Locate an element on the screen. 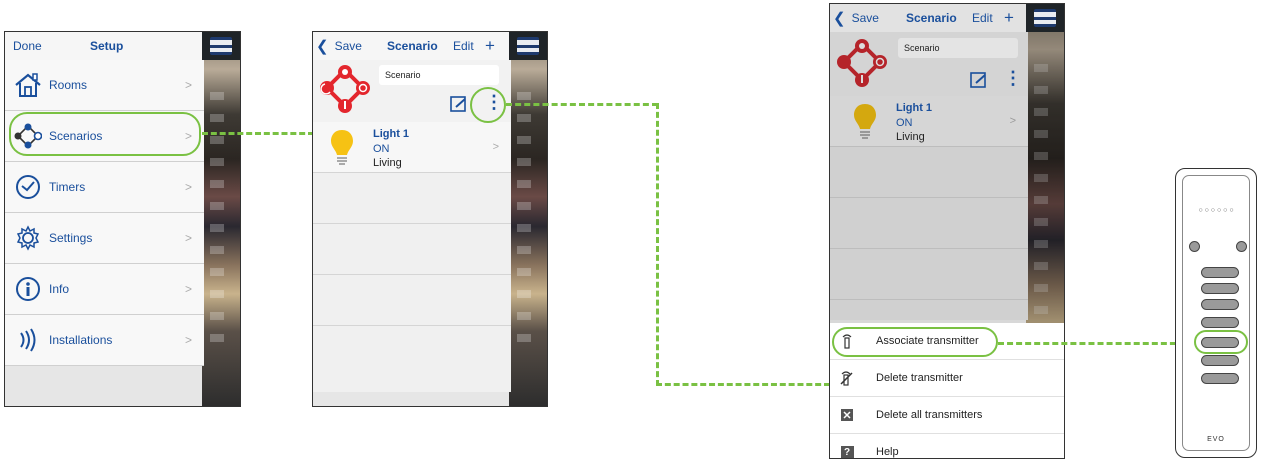 This screenshot has width=1264, height=461. delete-all-icon is located at coordinates (847, 415).